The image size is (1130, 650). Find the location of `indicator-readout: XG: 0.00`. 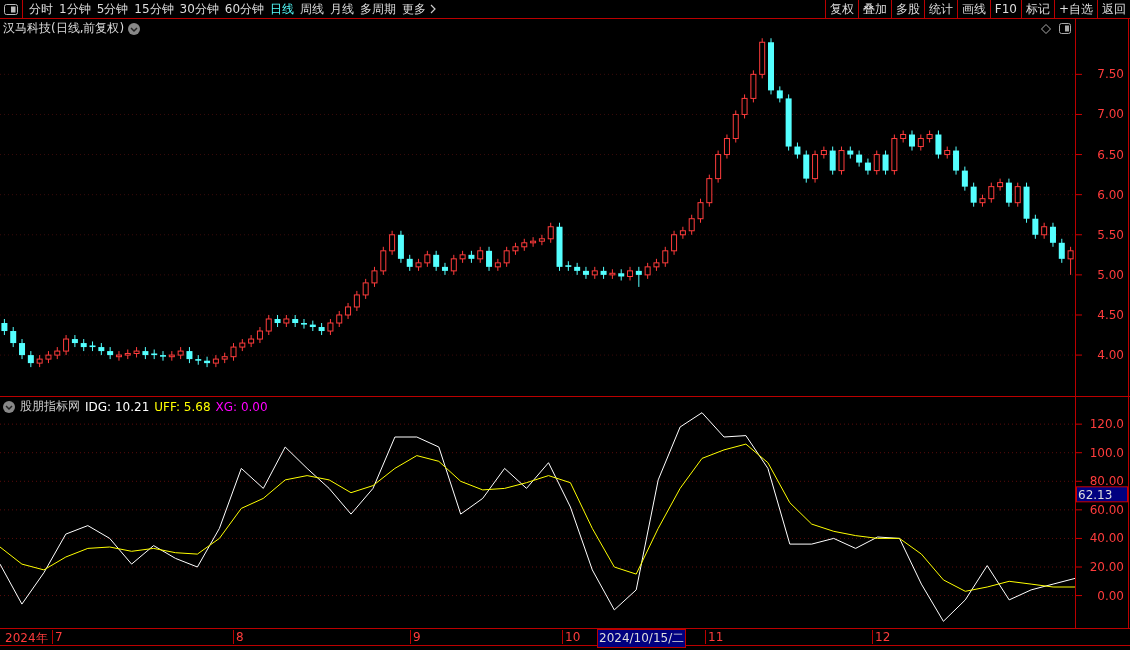

indicator-readout: XG: 0.00 is located at coordinates (241, 406).